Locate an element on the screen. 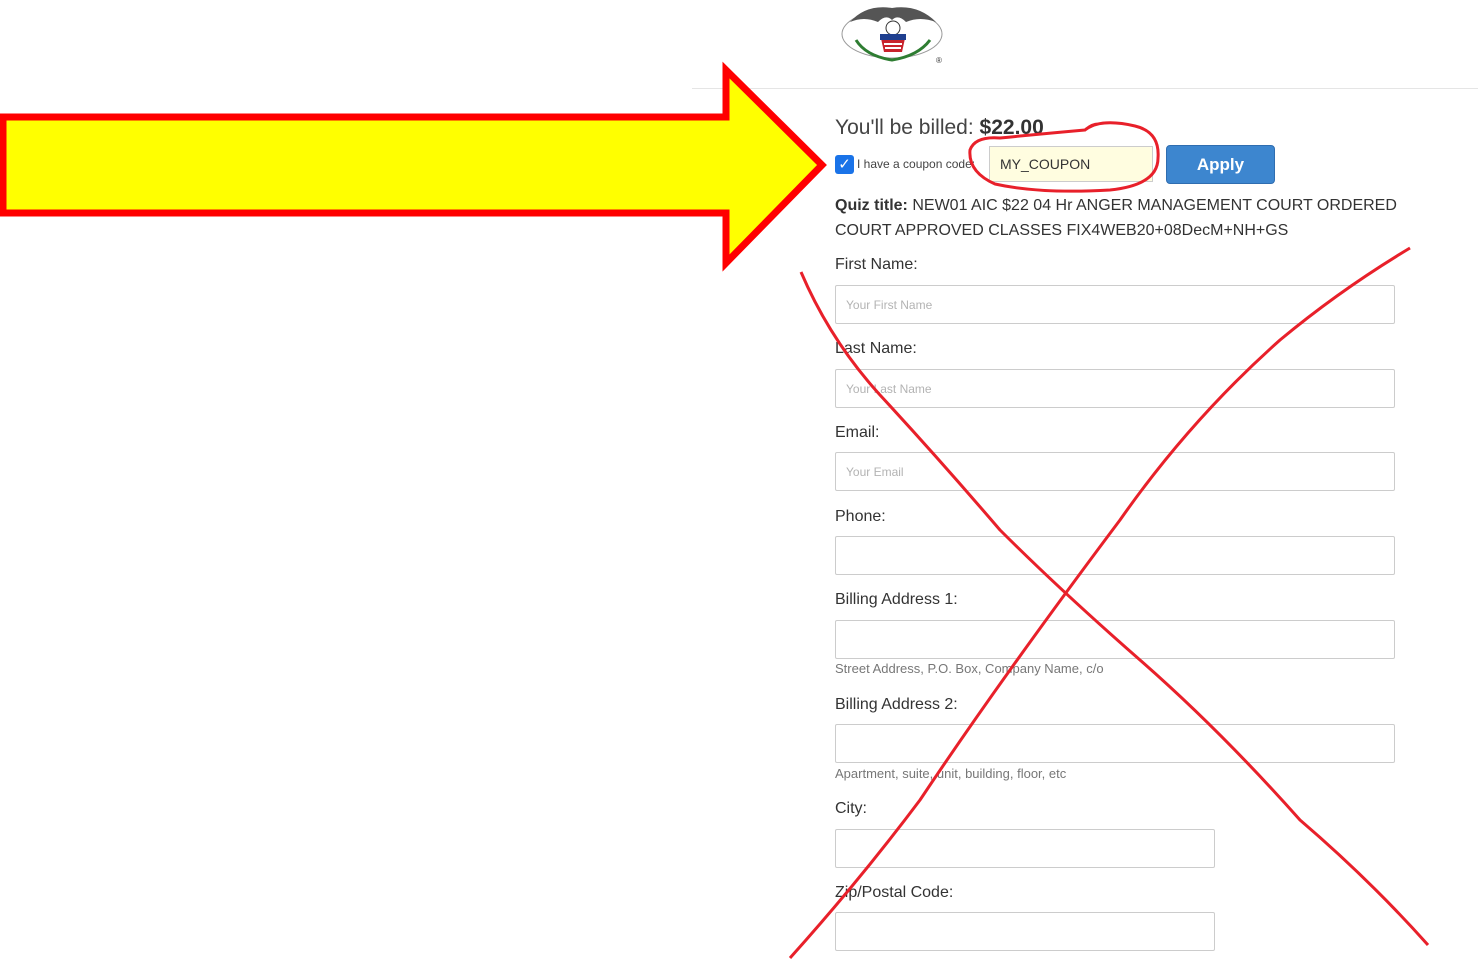  last-name-label: Last Name: is located at coordinates (876, 348).